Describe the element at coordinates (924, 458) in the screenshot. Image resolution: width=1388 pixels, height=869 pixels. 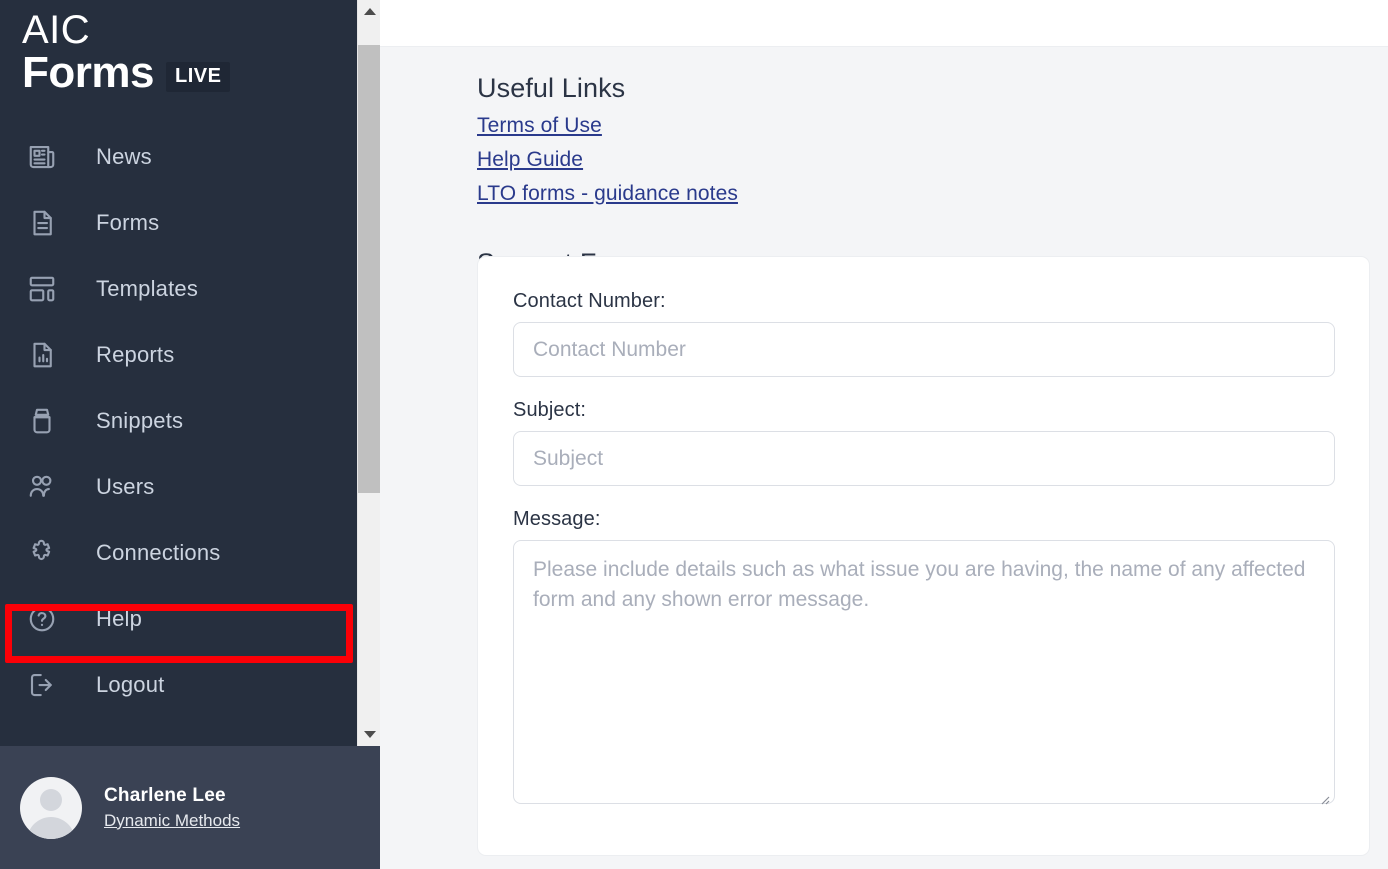
I see `subject-input` at that location.